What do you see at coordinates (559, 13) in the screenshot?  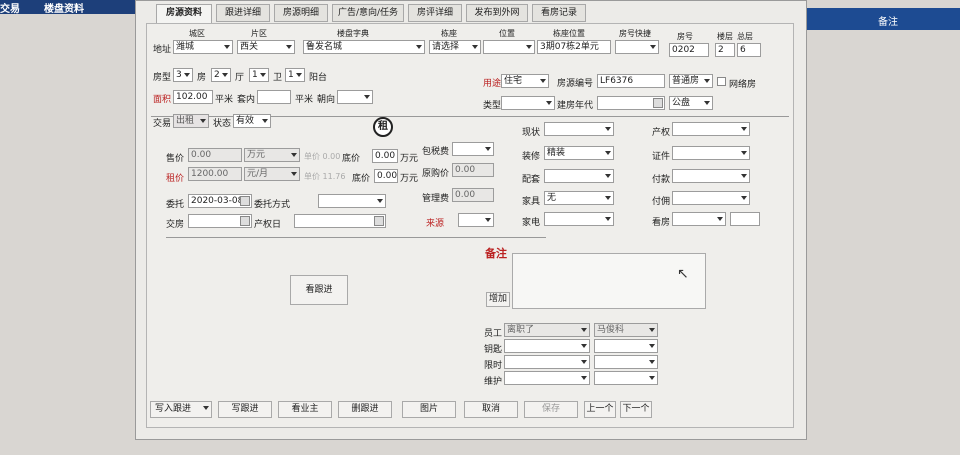 I see `tab-viewing-records: 看房记录` at bounding box center [559, 13].